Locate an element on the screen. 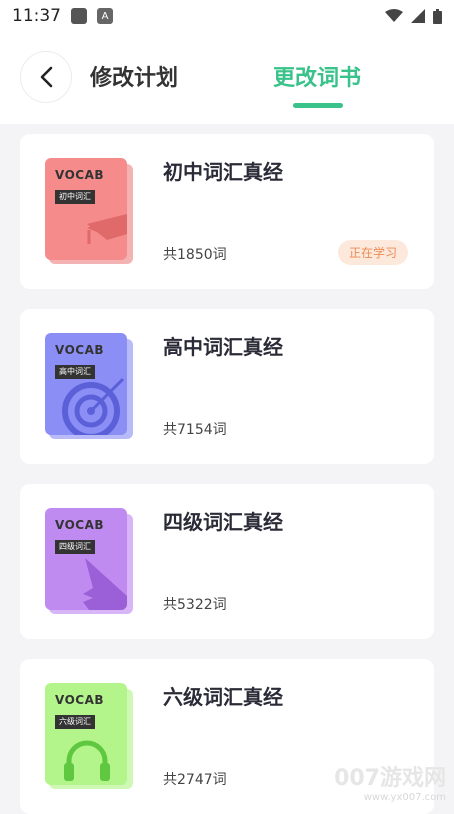  book-cover: VOCAB 高中词汇 is located at coordinates (89, 386).